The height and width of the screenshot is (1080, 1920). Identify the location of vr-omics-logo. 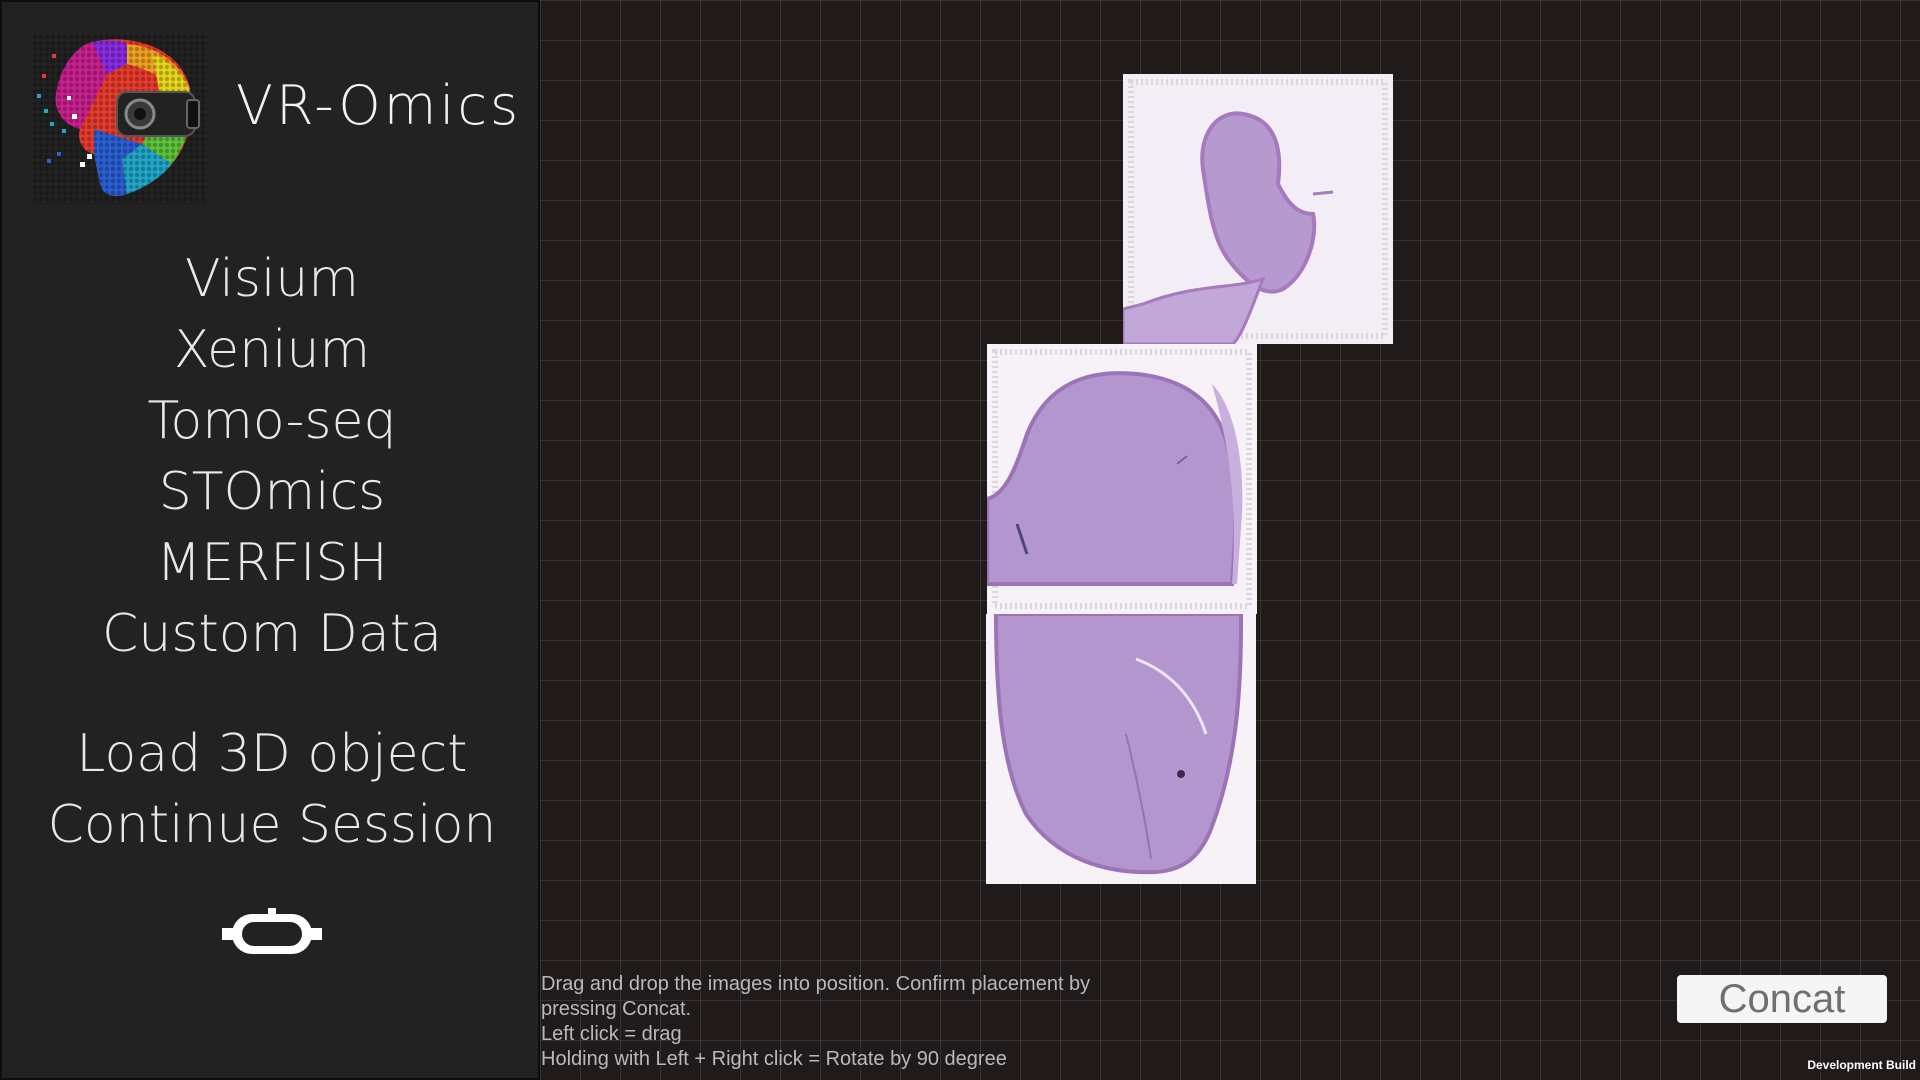
(119, 119).